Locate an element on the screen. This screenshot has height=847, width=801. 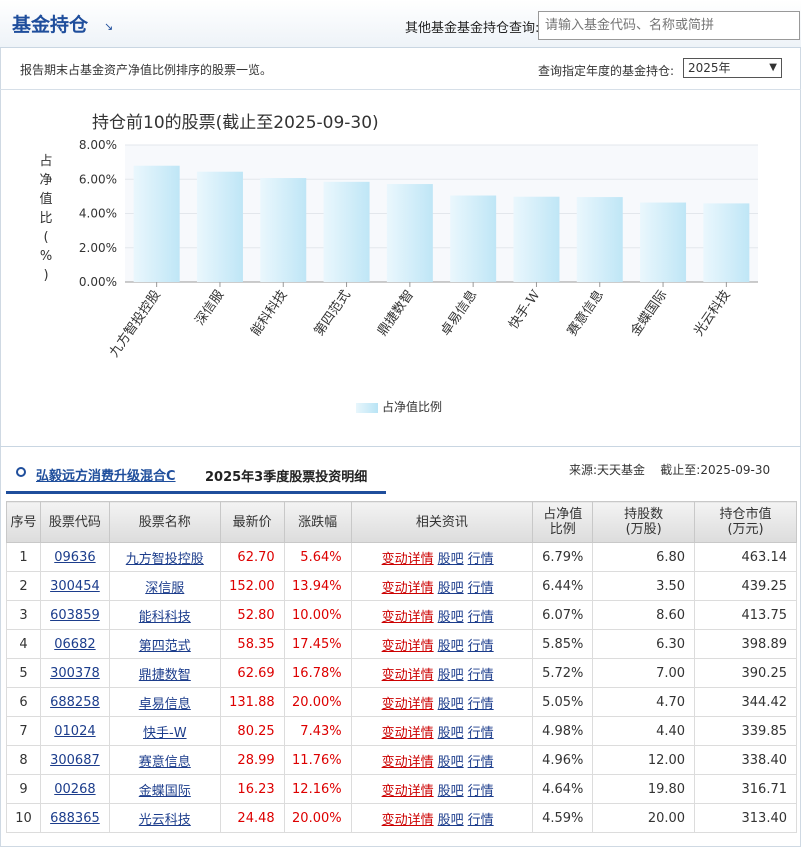
year-select: 2025年 ▼ is located at coordinates (732, 68).